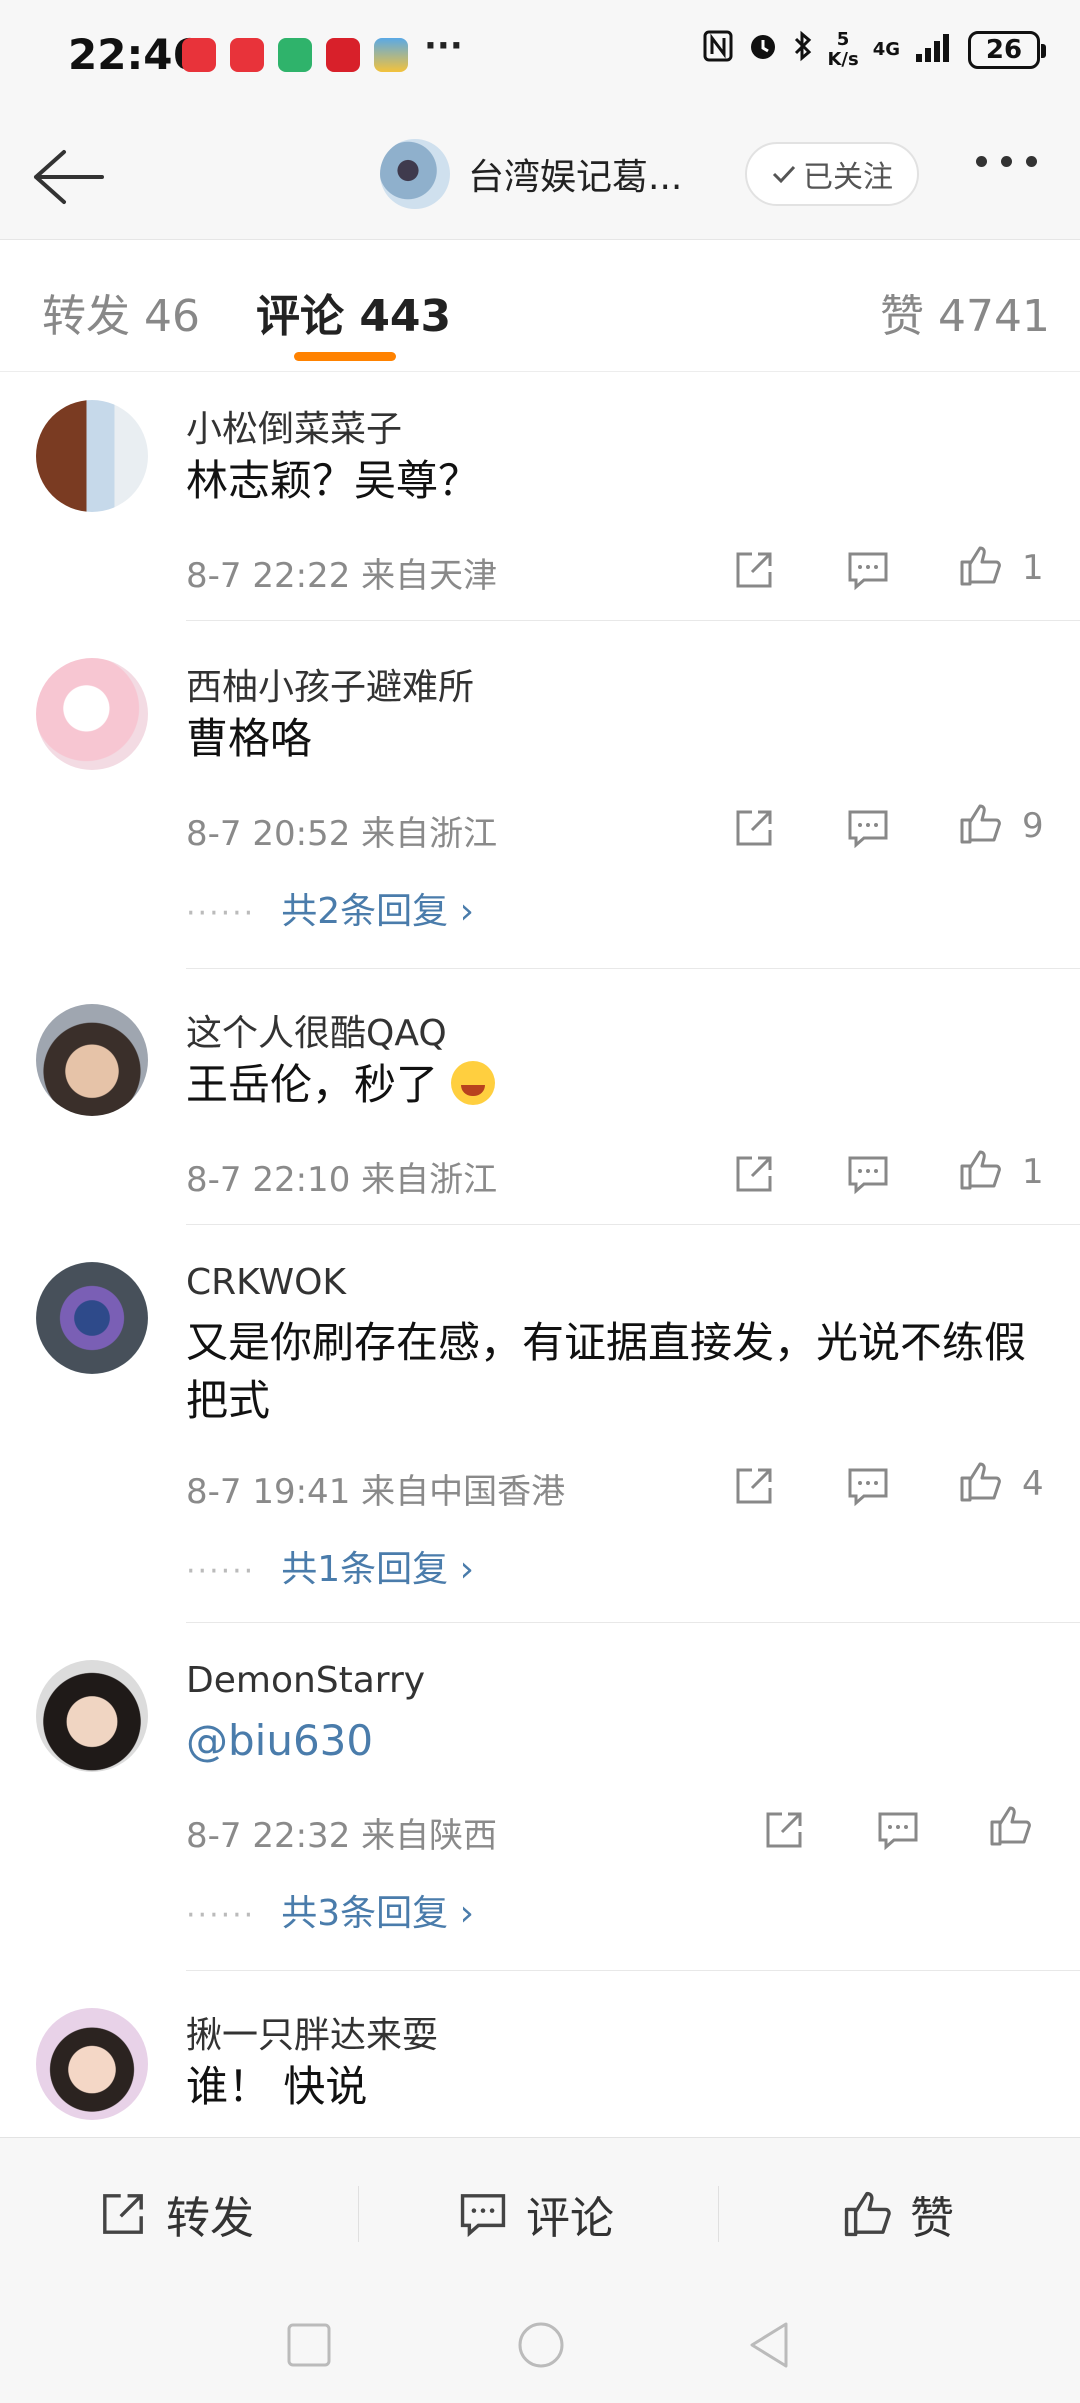  Describe the element at coordinates (333, 480) in the screenshot. I see `comment-text: 林志颖？吴尊？` at that location.